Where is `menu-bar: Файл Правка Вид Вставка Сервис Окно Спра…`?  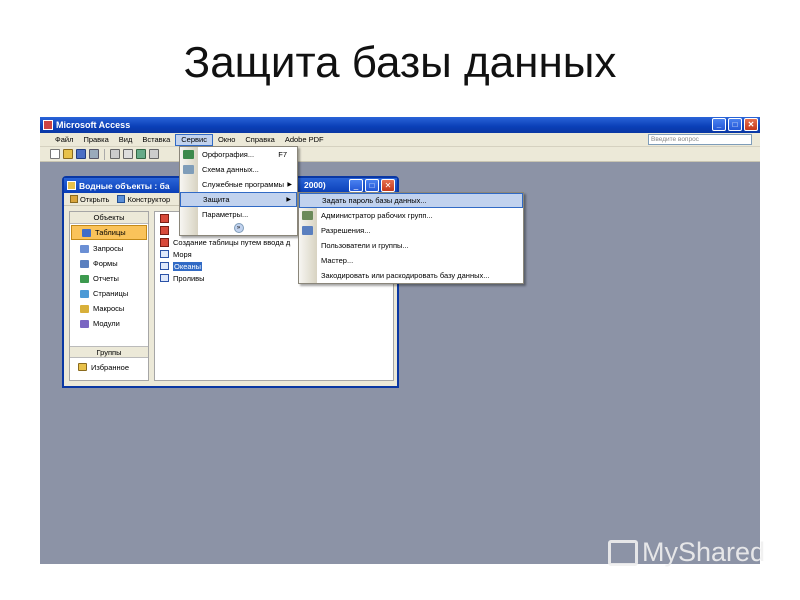
menu-bar: Файл Правка Вид Вставка Сервис Окно Спра… is located at coordinates (400, 140).